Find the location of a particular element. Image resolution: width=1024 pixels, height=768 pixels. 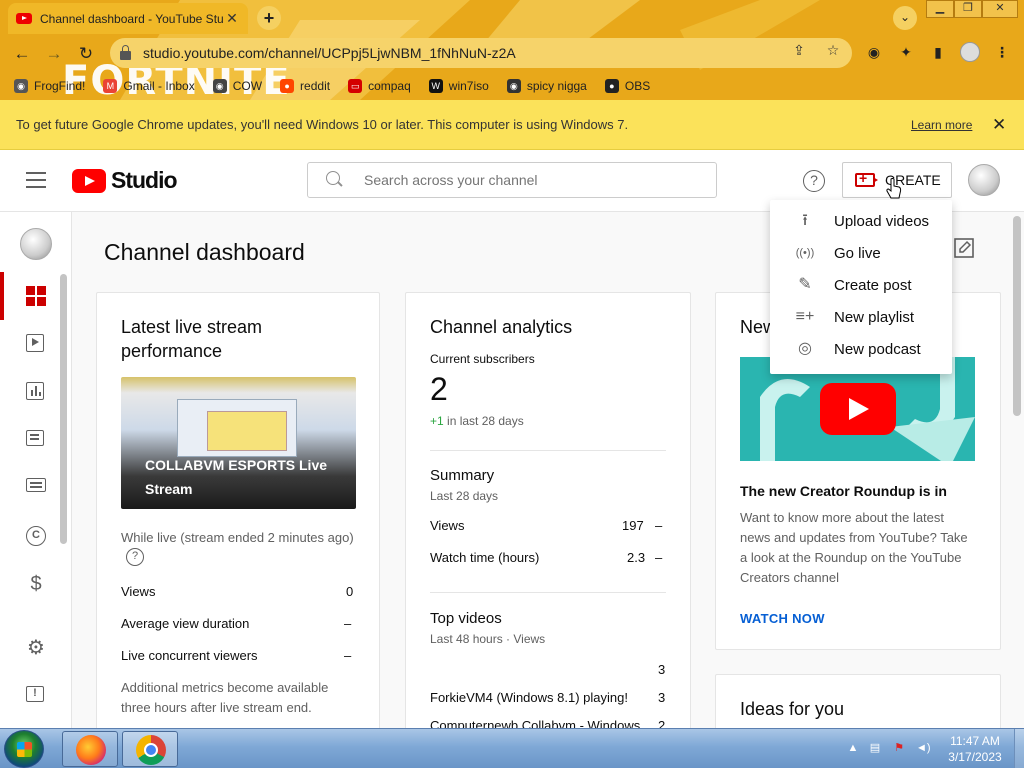

news-body-line3: a look at the Roundup on the YouTube is located at coordinates (851, 557).